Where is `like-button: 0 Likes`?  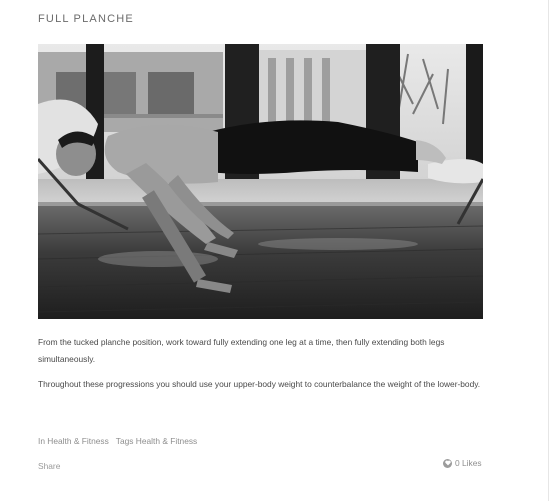 like-button: 0 Likes is located at coordinates (462, 463).